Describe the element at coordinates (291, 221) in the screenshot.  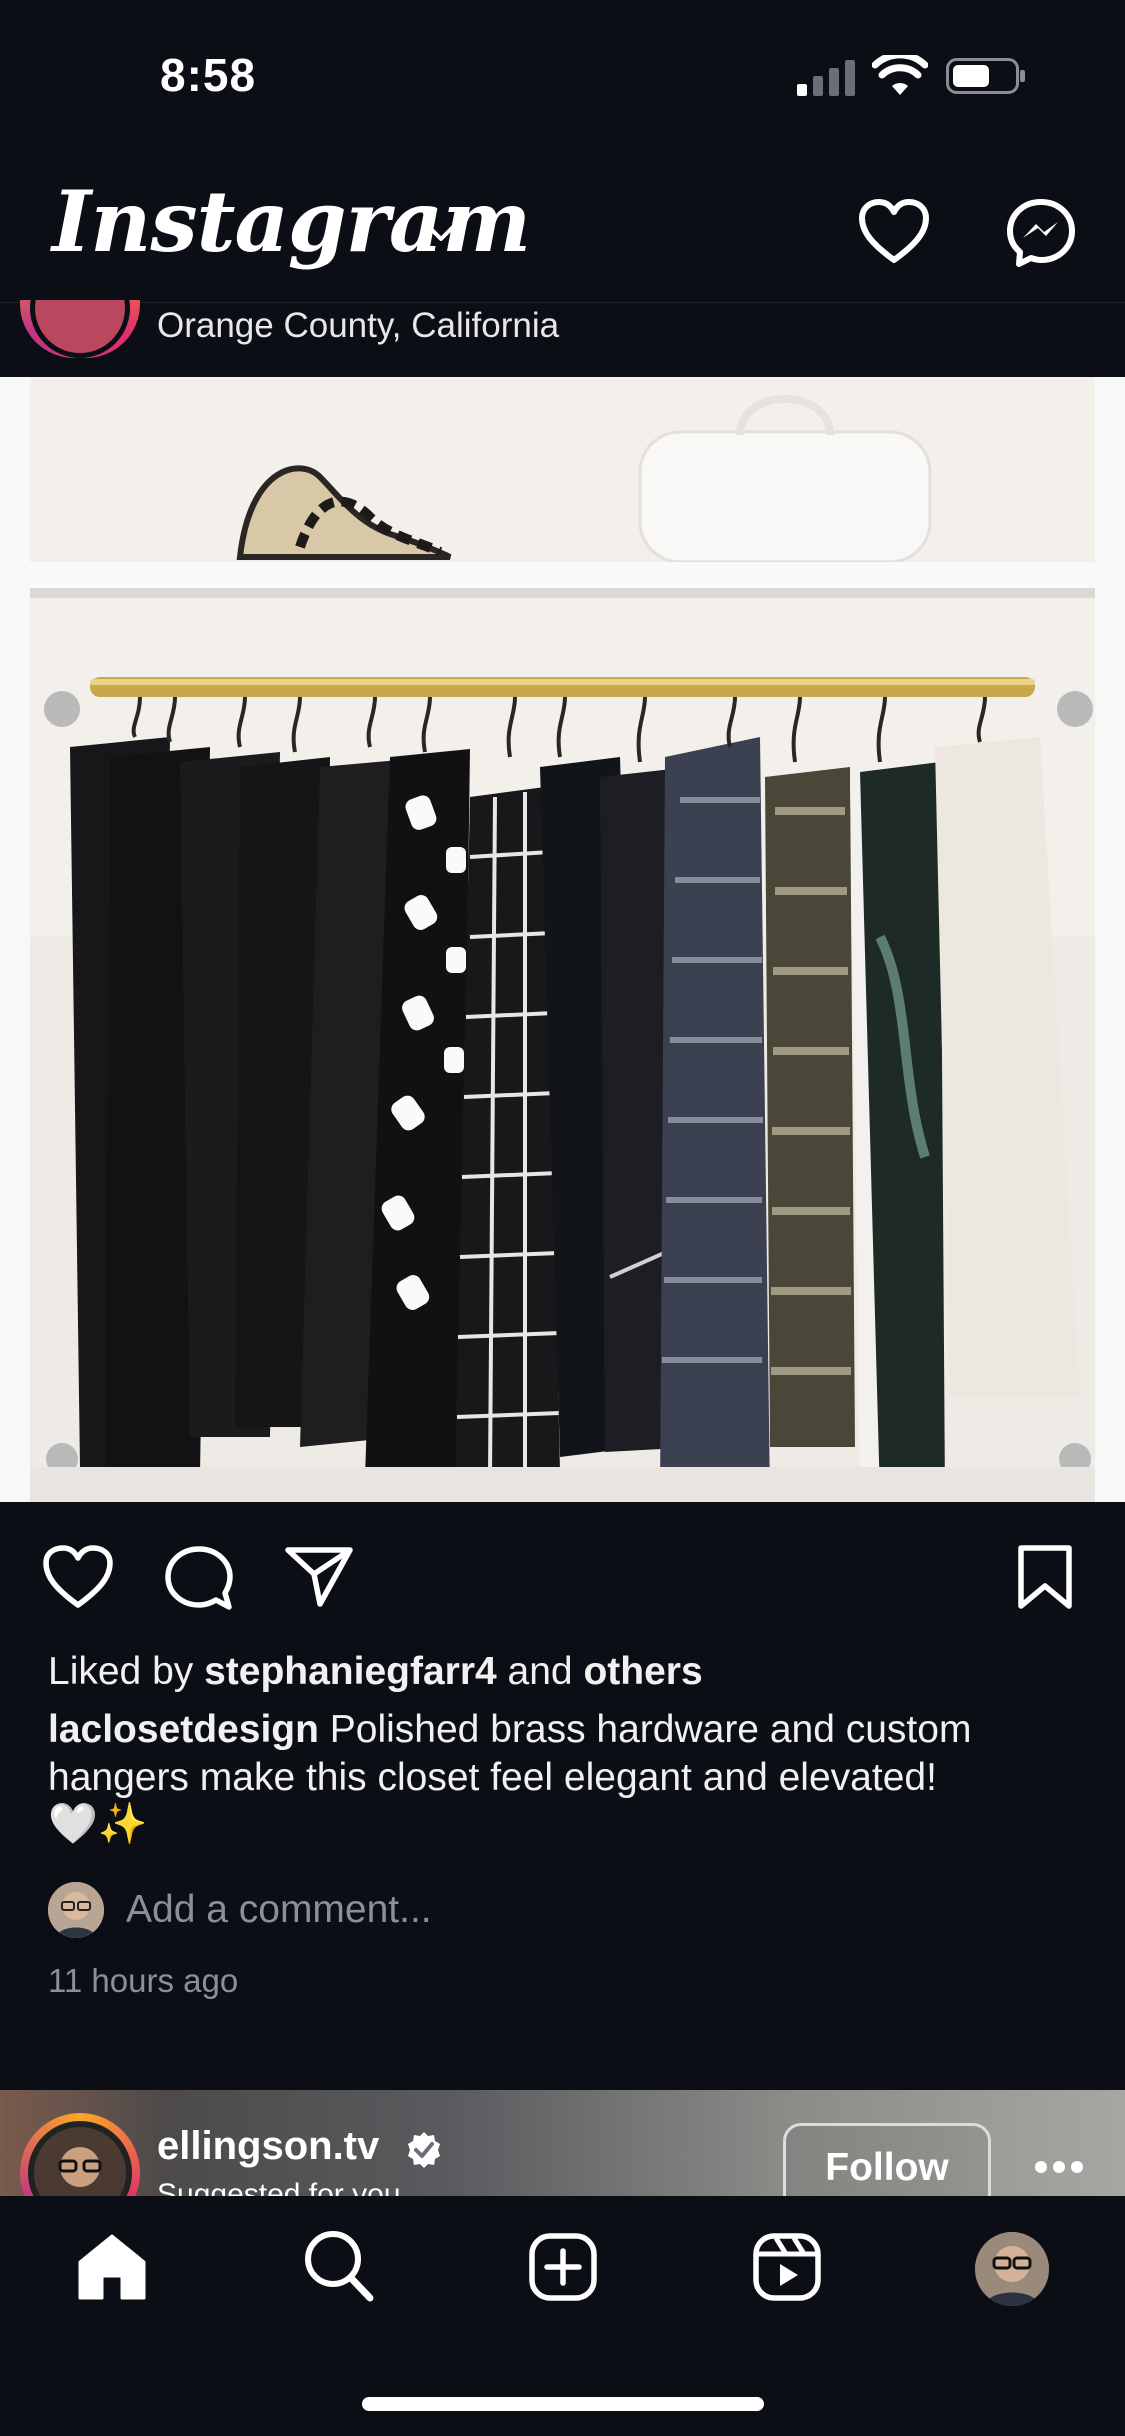
I see `instagram-logo: Instagram` at that location.